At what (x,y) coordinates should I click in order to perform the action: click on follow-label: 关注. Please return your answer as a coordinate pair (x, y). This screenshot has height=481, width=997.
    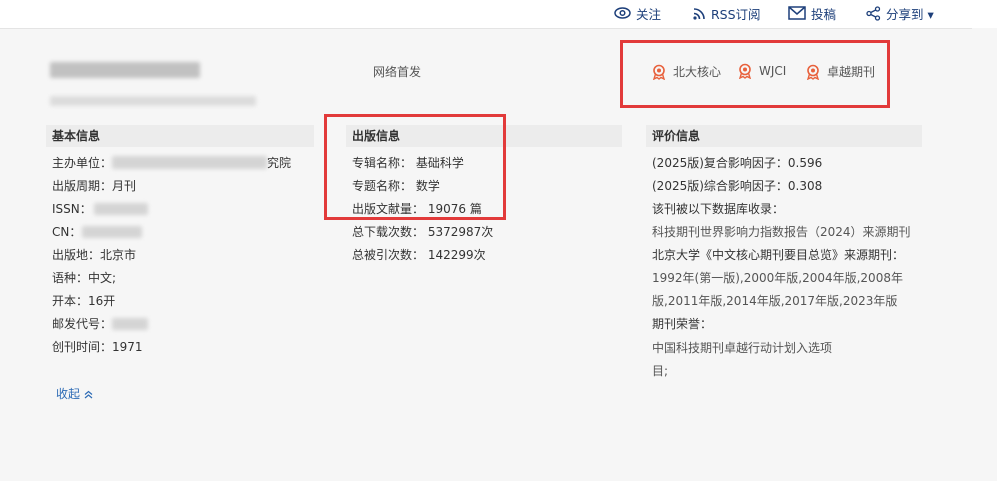
    Looking at the image, I should click on (649, 14).